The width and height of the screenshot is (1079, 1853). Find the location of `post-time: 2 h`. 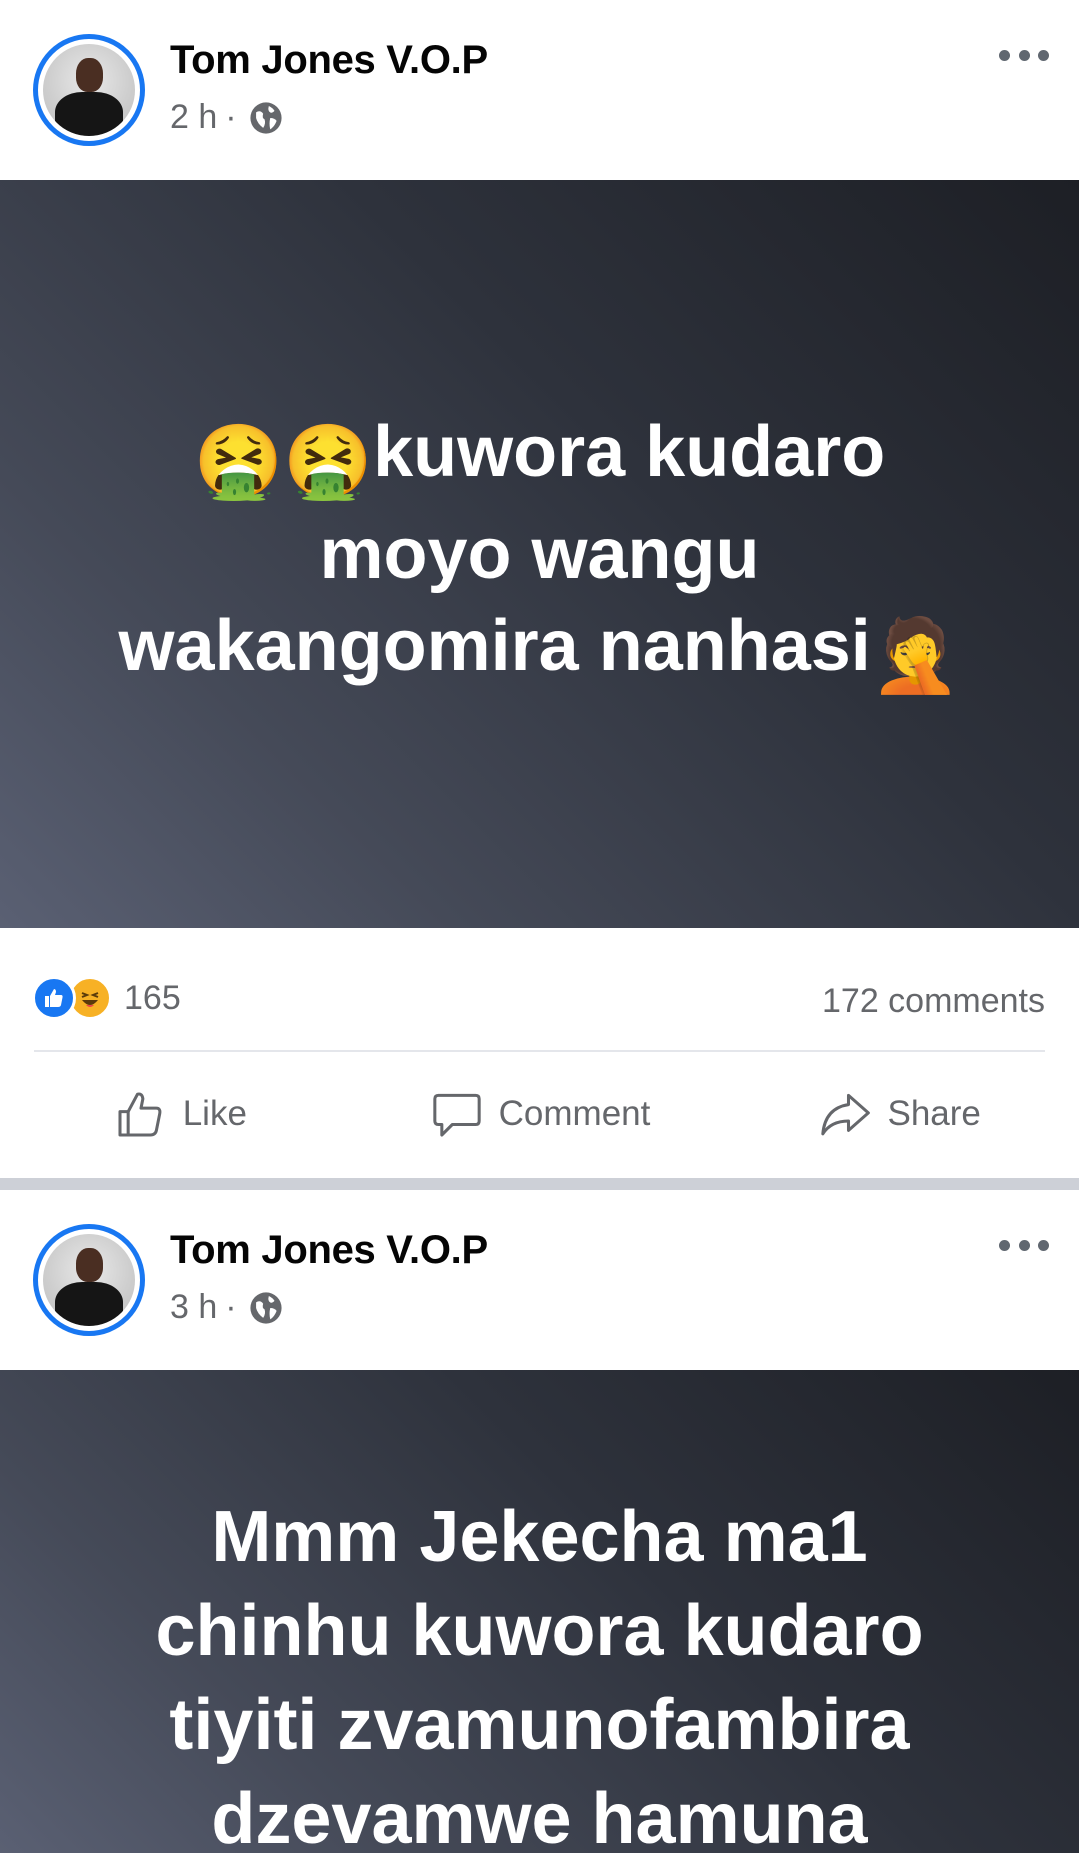

post-time: 2 h is located at coordinates (193, 117).